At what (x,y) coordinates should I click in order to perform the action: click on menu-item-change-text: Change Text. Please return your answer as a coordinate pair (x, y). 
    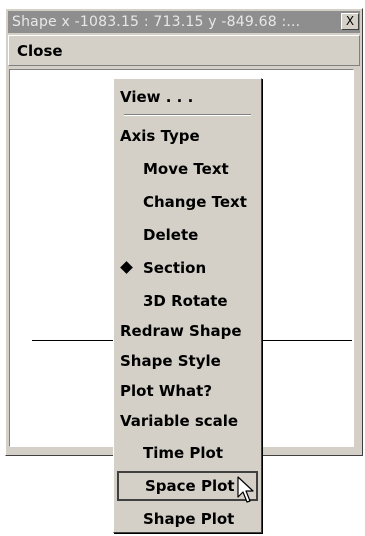
    Looking at the image, I should click on (187, 202).